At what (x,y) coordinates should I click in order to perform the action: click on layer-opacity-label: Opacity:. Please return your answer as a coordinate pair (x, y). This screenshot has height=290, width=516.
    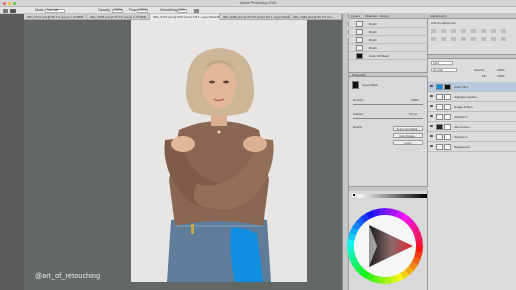
    Looking at the image, I should click on (480, 70).